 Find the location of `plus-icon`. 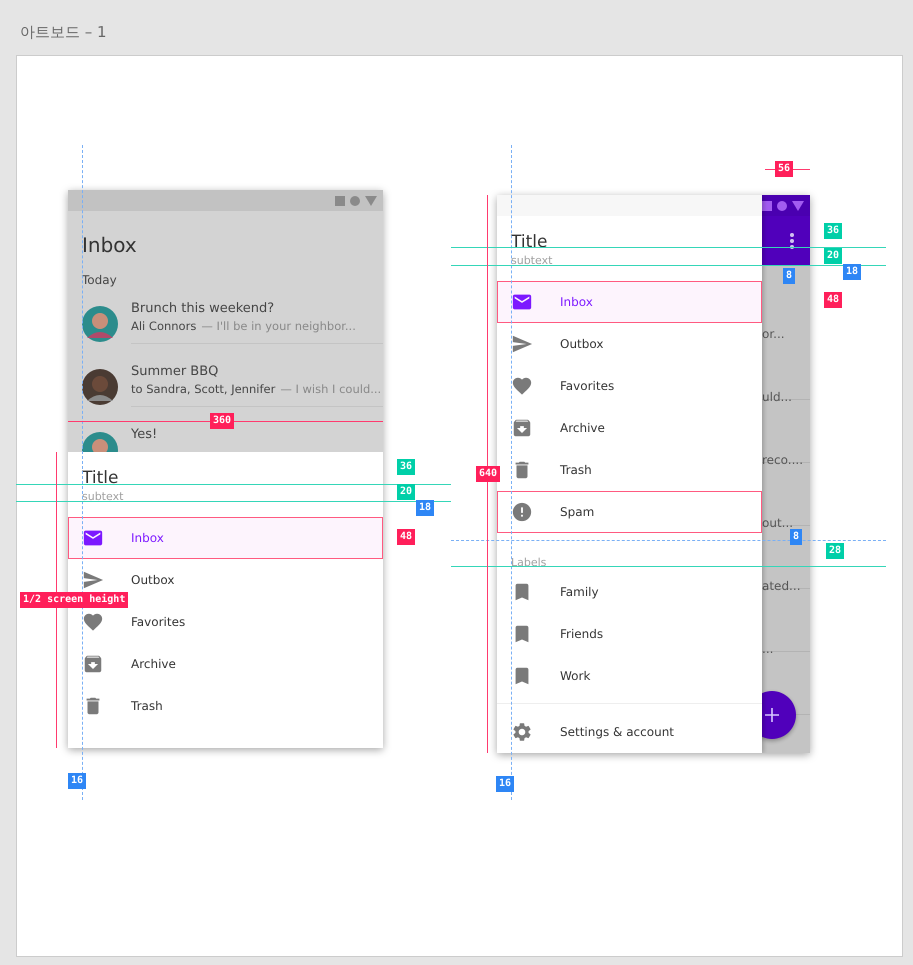

plus-icon is located at coordinates (772, 715).